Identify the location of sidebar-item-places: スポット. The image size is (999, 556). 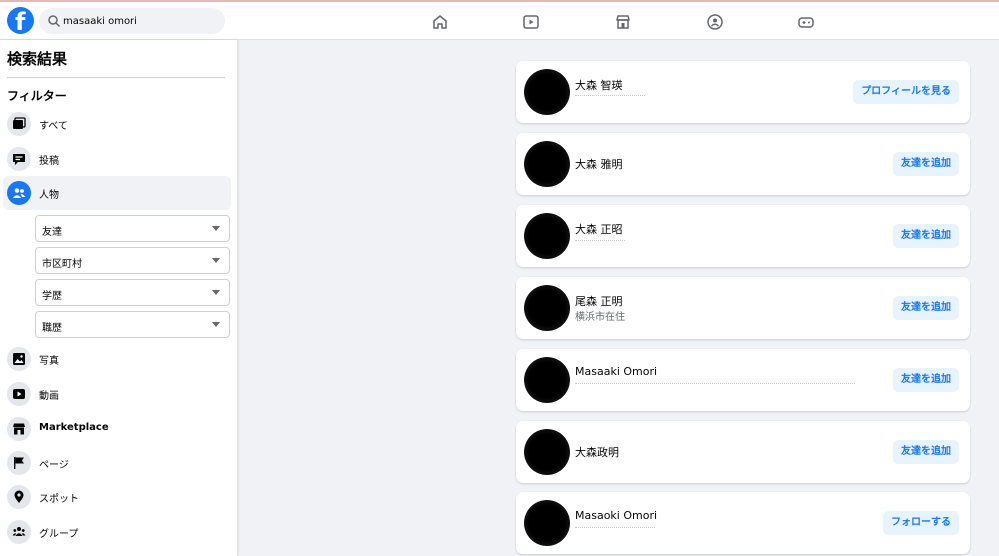
(117, 497).